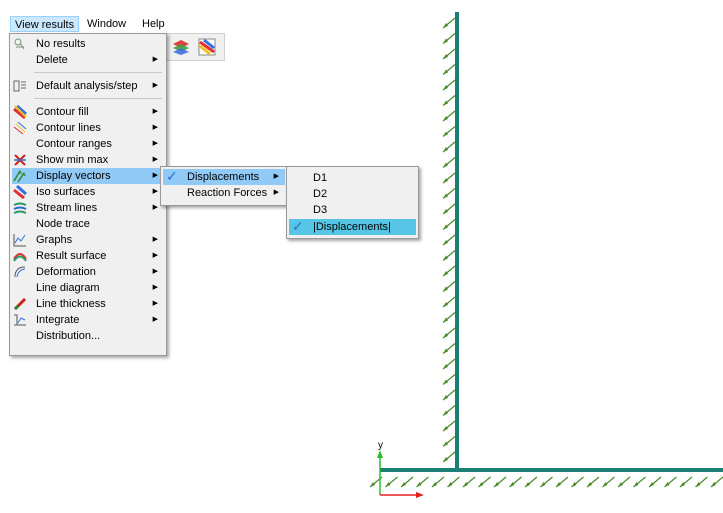 The width and height of the screenshot is (723, 513). I want to click on contour-fill-icon, so click(20, 112).